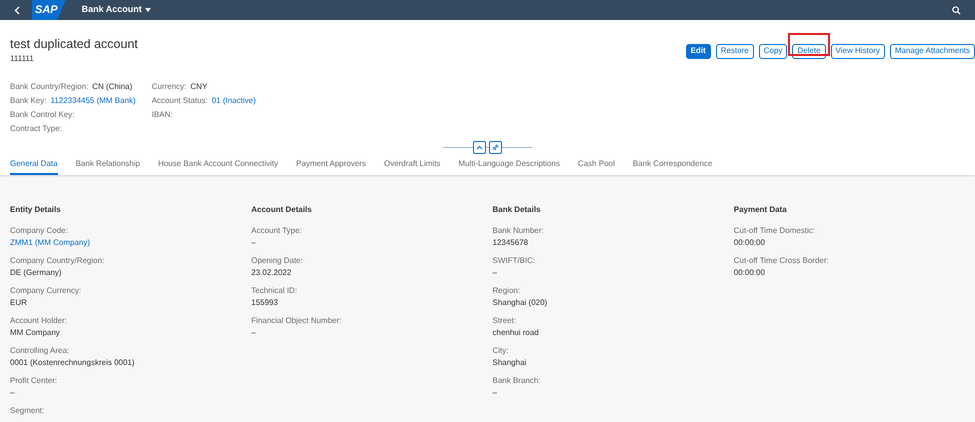  I want to click on field-value: Shanghai (020), so click(520, 303).